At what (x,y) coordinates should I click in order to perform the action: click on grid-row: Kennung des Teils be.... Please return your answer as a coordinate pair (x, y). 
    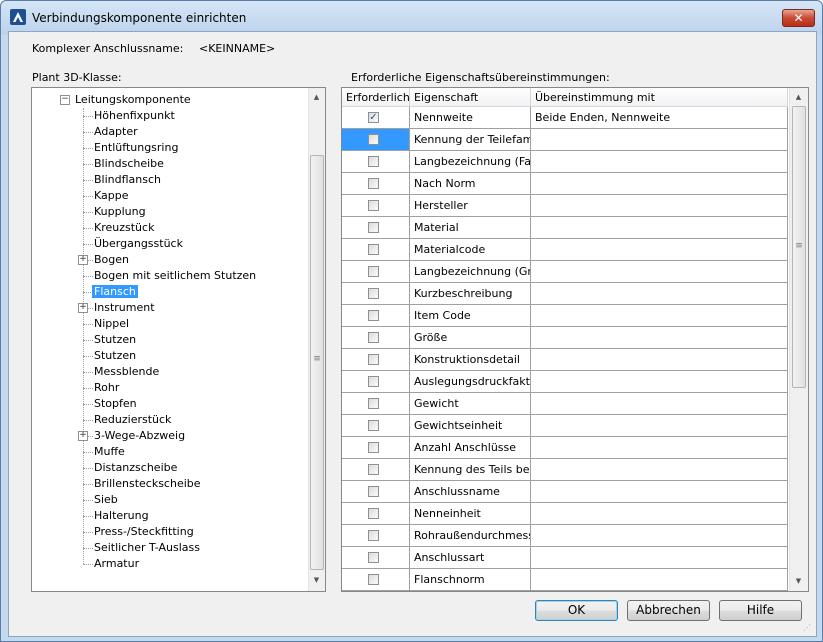
    Looking at the image, I should click on (565, 470).